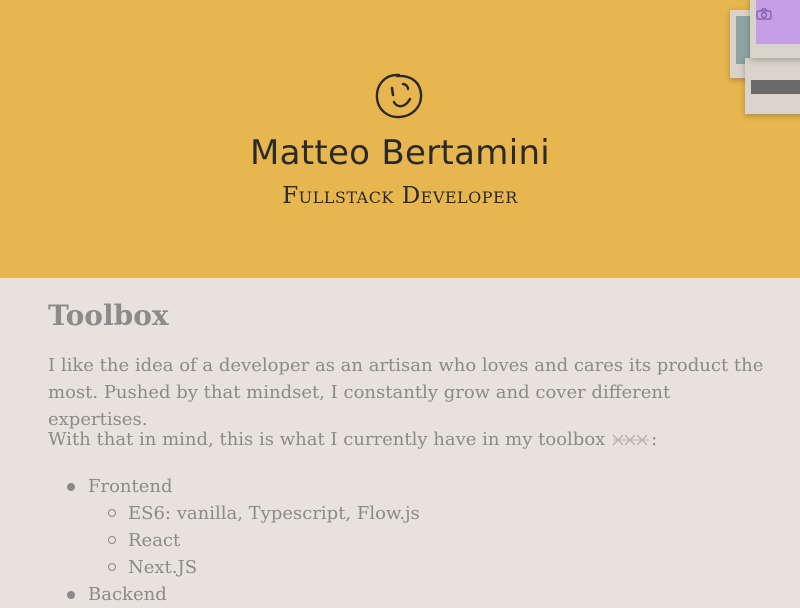 The image size is (800, 608). What do you see at coordinates (130, 486) in the screenshot?
I see `category-label: Frontend` at bounding box center [130, 486].